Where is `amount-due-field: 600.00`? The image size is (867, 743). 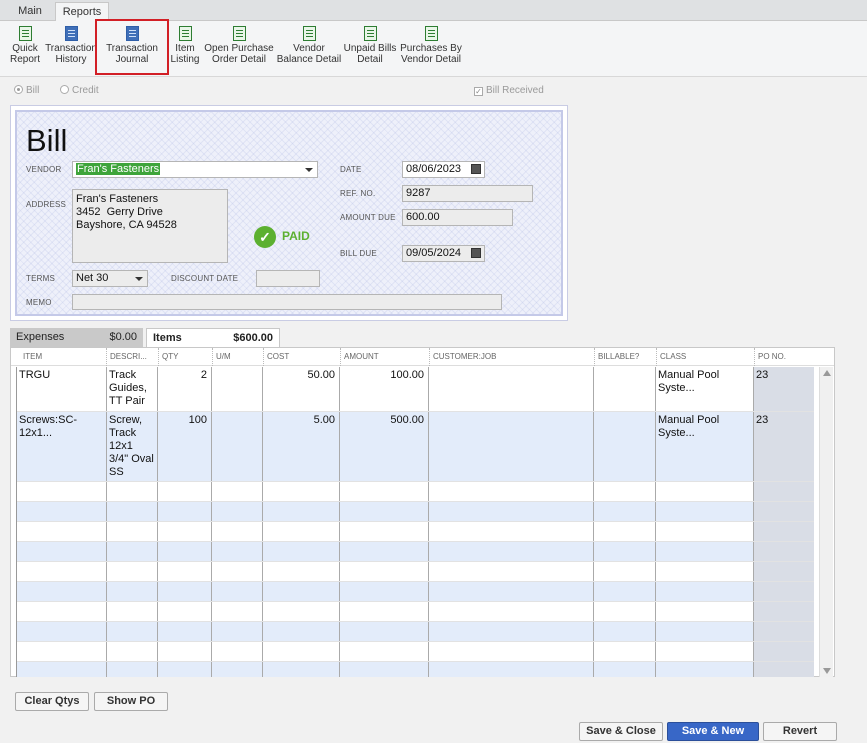 amount-due-field: 600.00 is located at coordinates (457, 217).